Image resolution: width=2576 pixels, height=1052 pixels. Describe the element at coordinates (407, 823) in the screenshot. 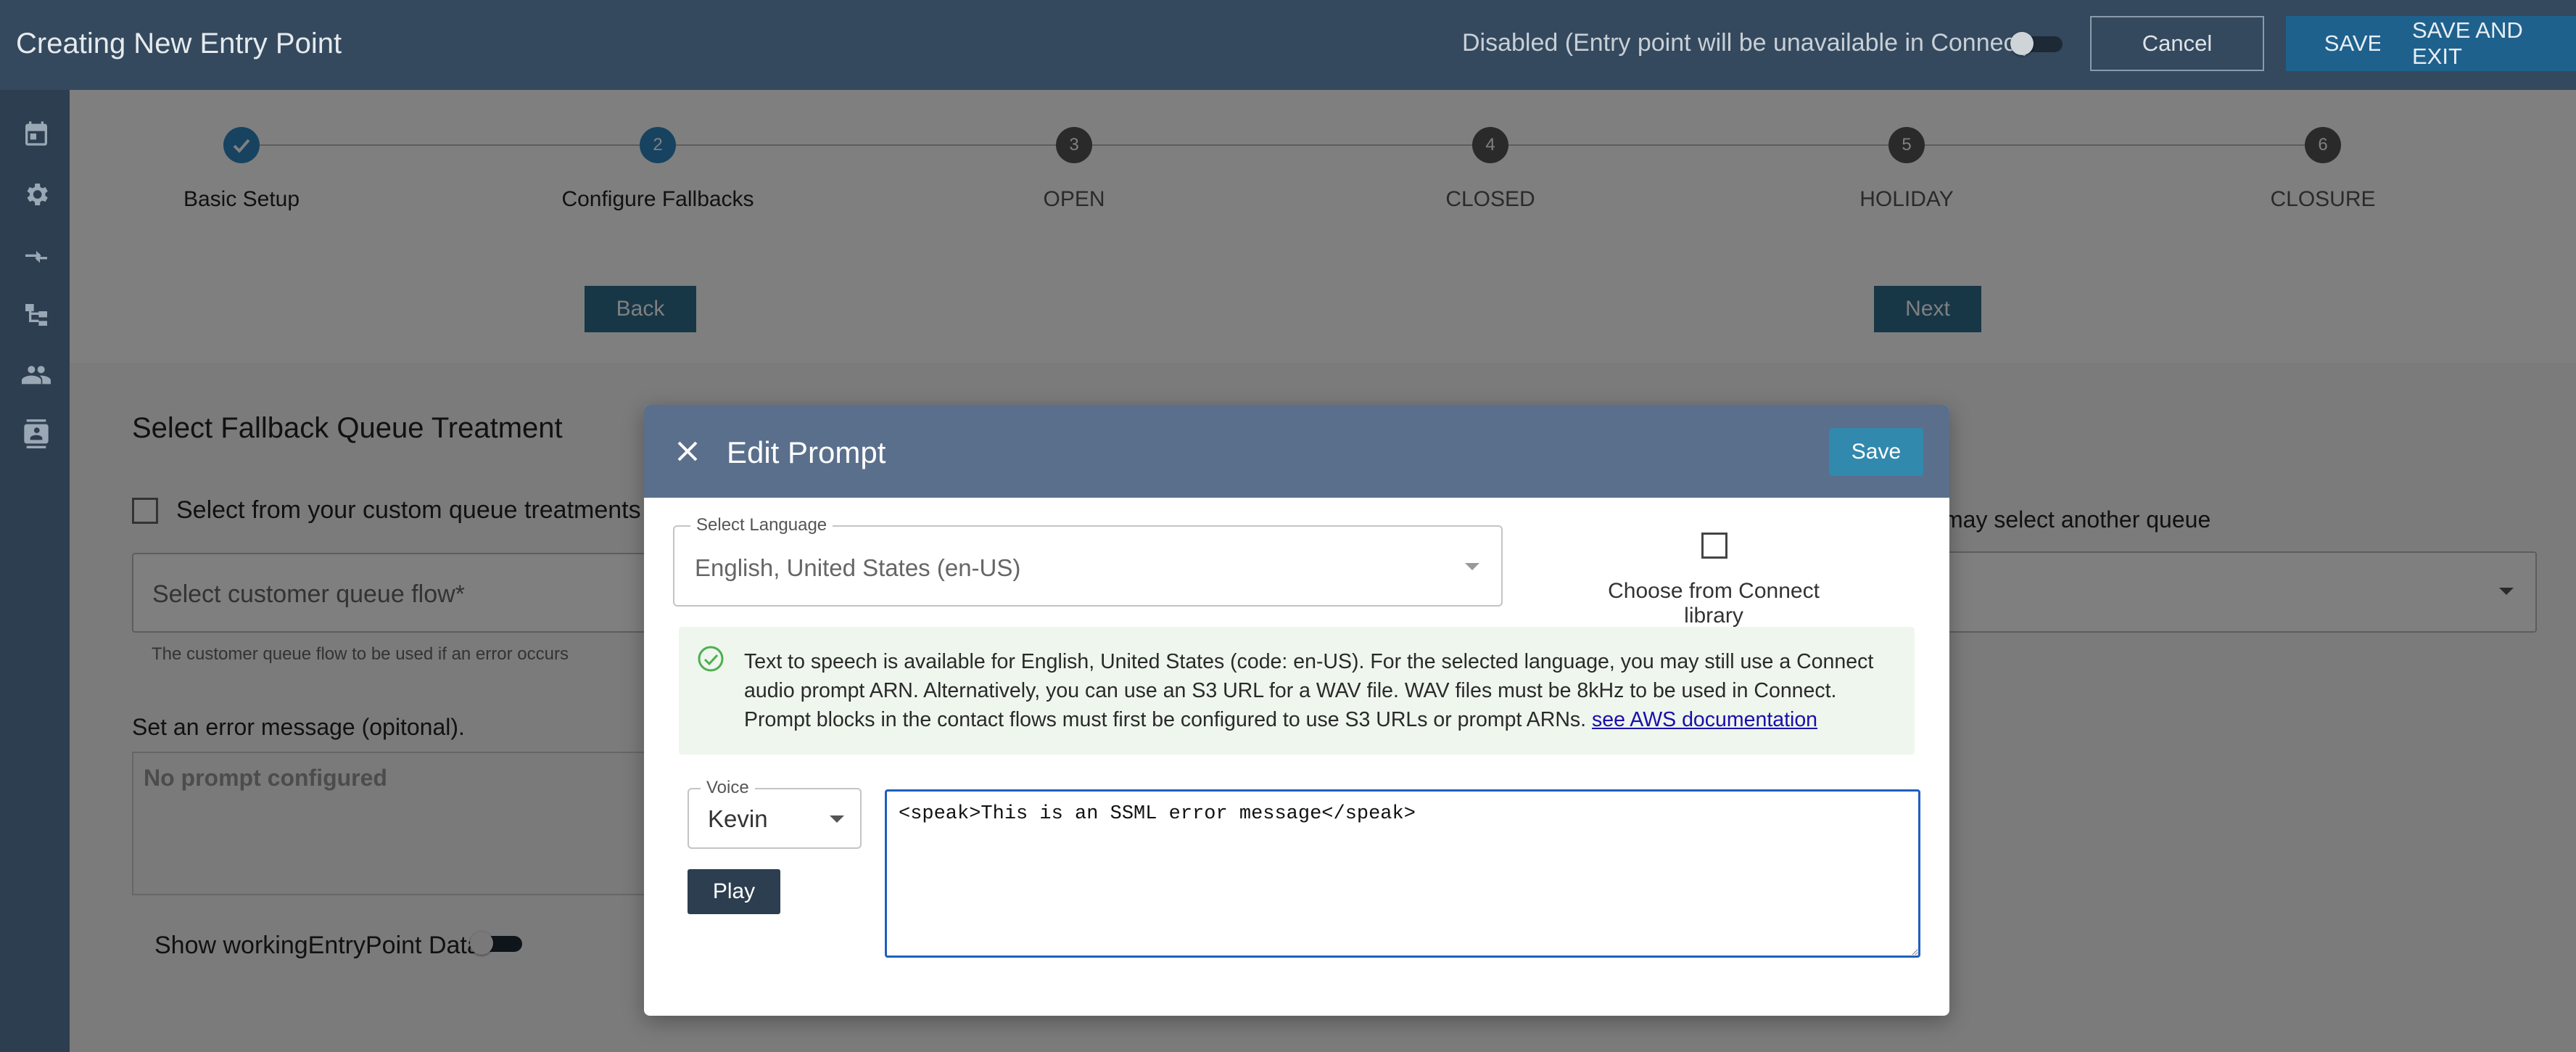

I see `error-message-prompt: No prompt configured` at that location.